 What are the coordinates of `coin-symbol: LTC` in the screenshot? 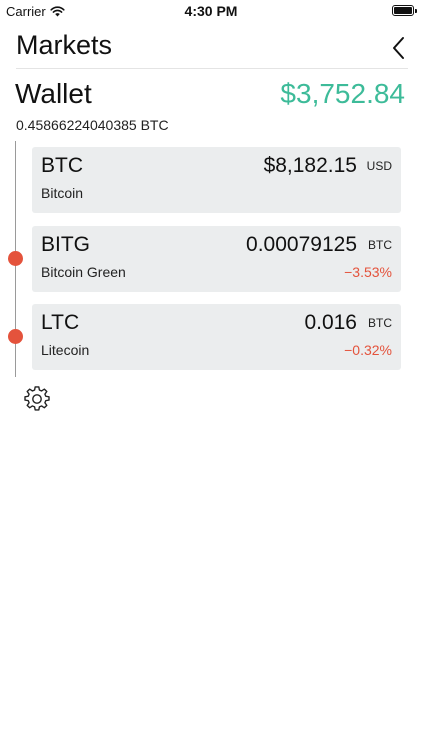 It's located at (60, 322).